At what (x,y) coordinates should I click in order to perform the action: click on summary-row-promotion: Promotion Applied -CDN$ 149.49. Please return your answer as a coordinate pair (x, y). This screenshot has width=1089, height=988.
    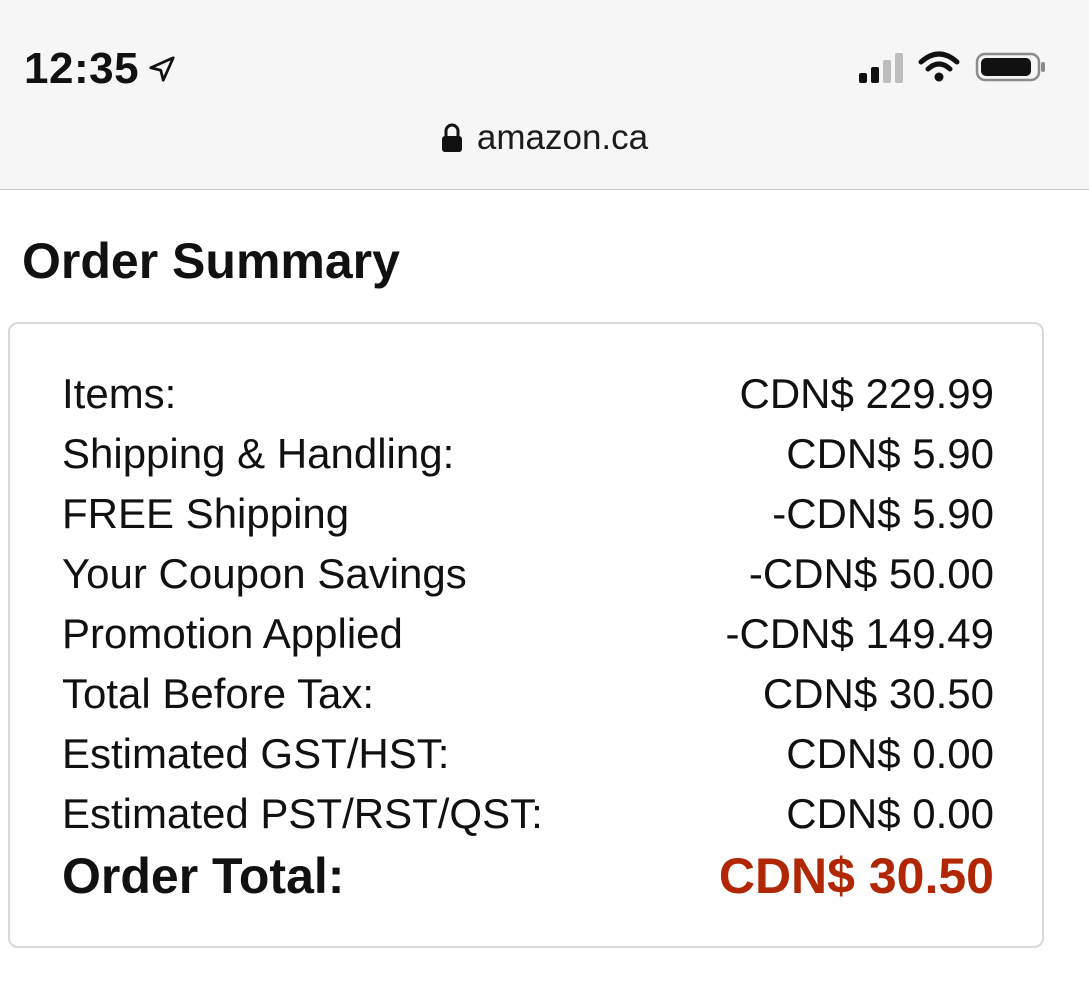
    Looking at the image, I should click on (528, 634).